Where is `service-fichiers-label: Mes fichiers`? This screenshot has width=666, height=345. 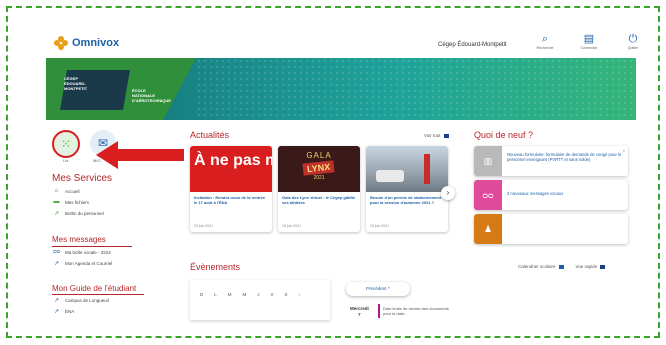 service-fichiers-label: Mes fichiers is located at coordinates (77, 202).